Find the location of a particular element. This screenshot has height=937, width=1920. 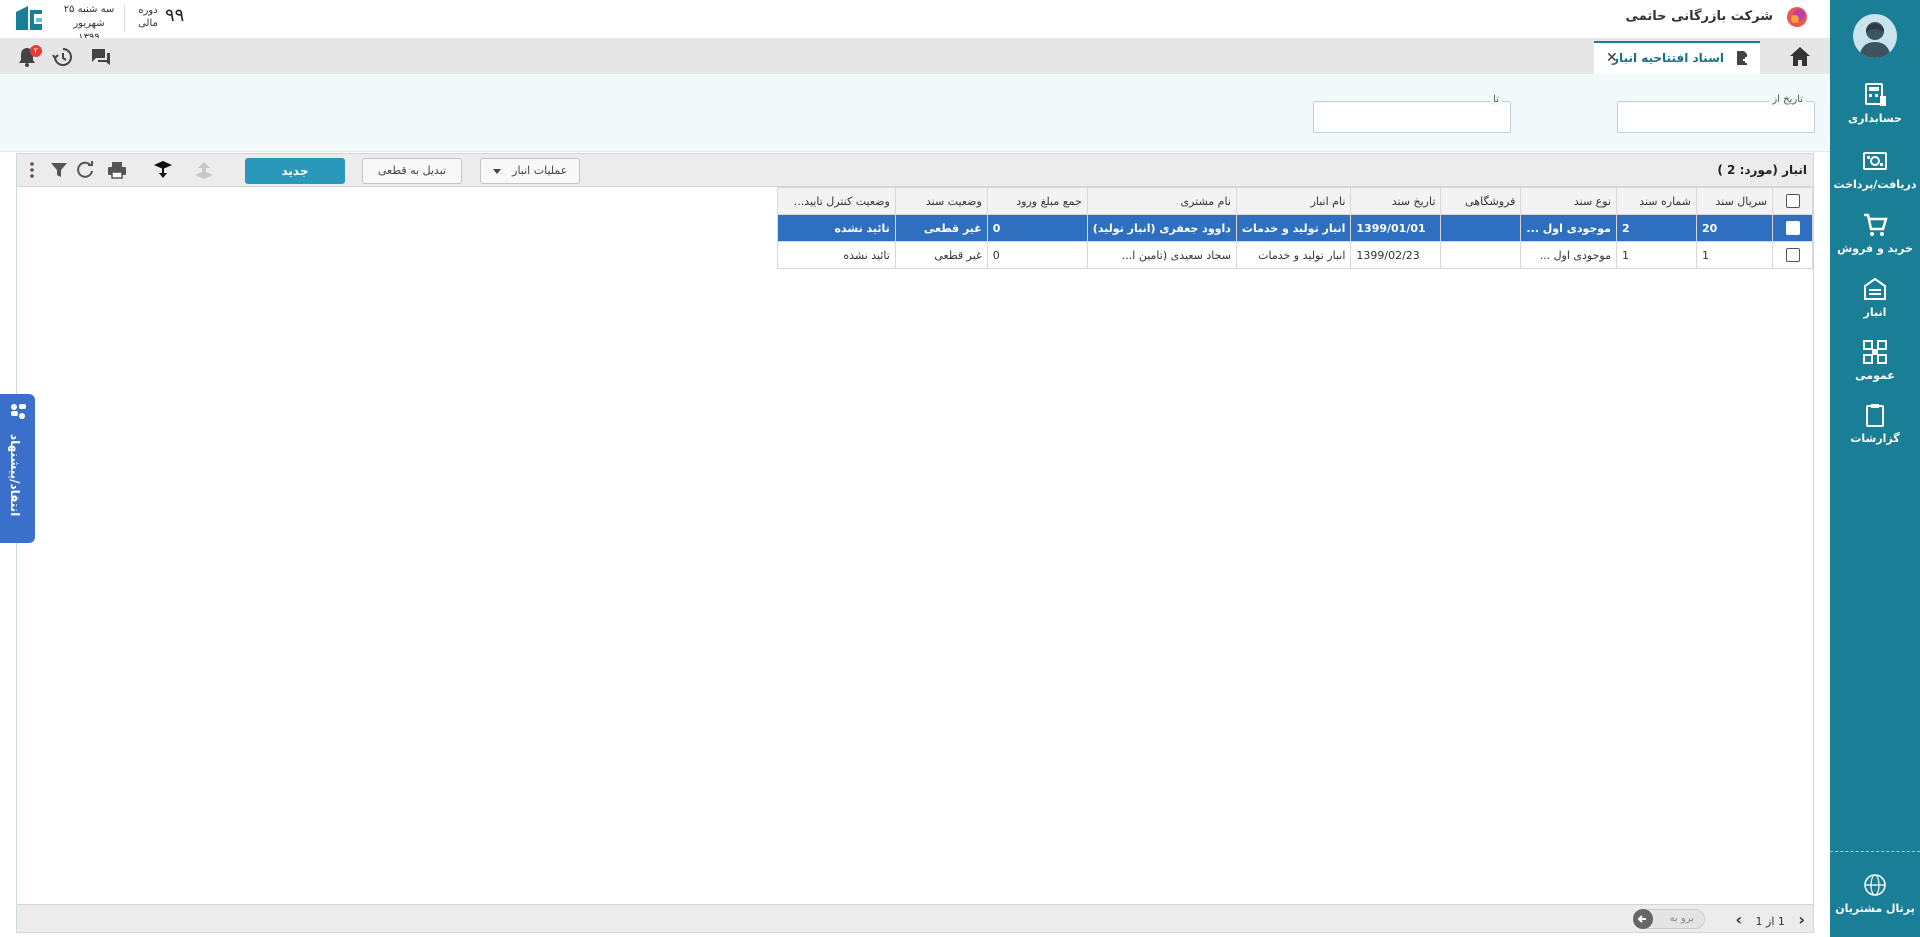

pagination: ‹ 1 از 1 › is located at coordinates (1770, 919).